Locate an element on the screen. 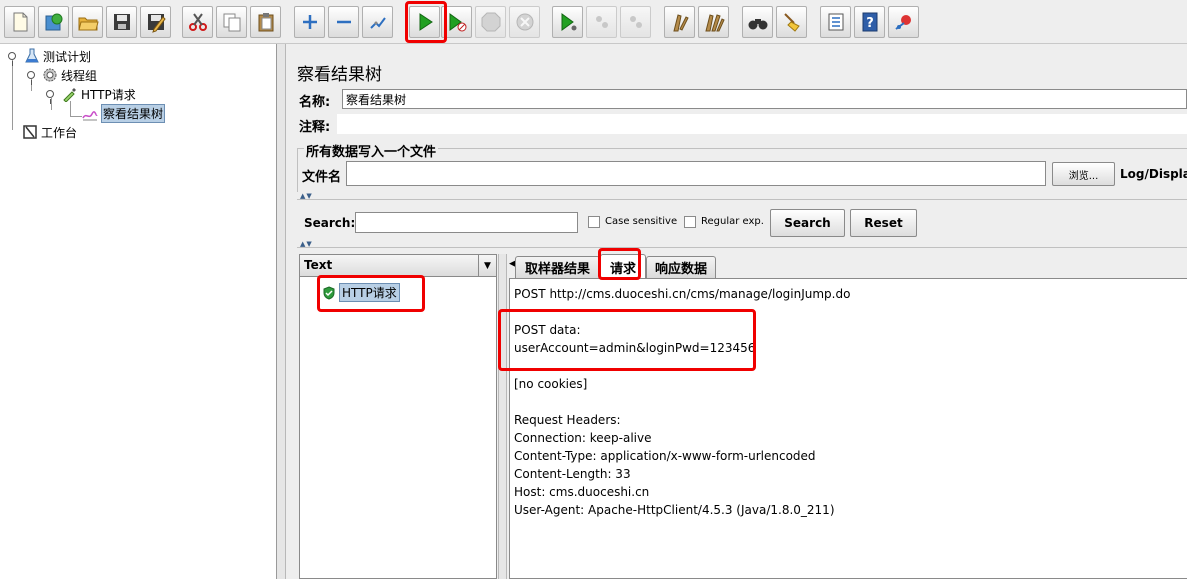 This screenshot has width=1187, height=579. search-input is located at coordinates (466, 222).